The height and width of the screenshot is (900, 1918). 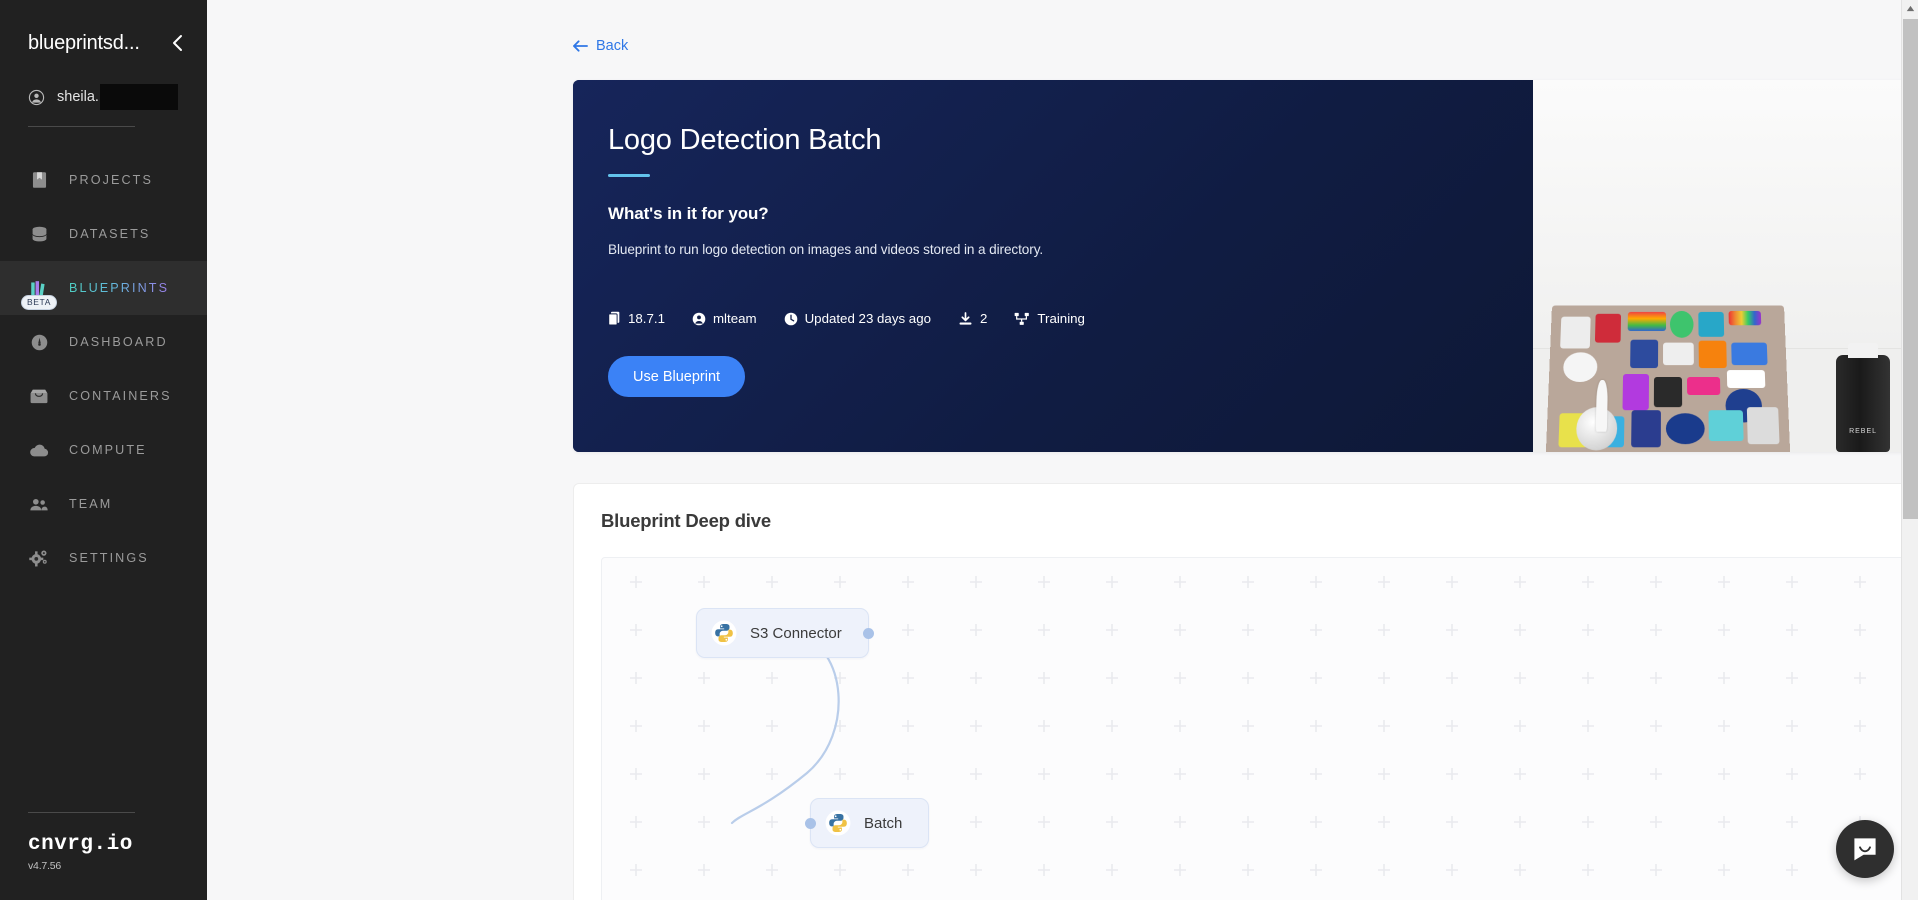 What do you see at coordinates (91, 504) in the screenshot?
I see `sidebar-label: TEAM` at bounding box center [91, 504].